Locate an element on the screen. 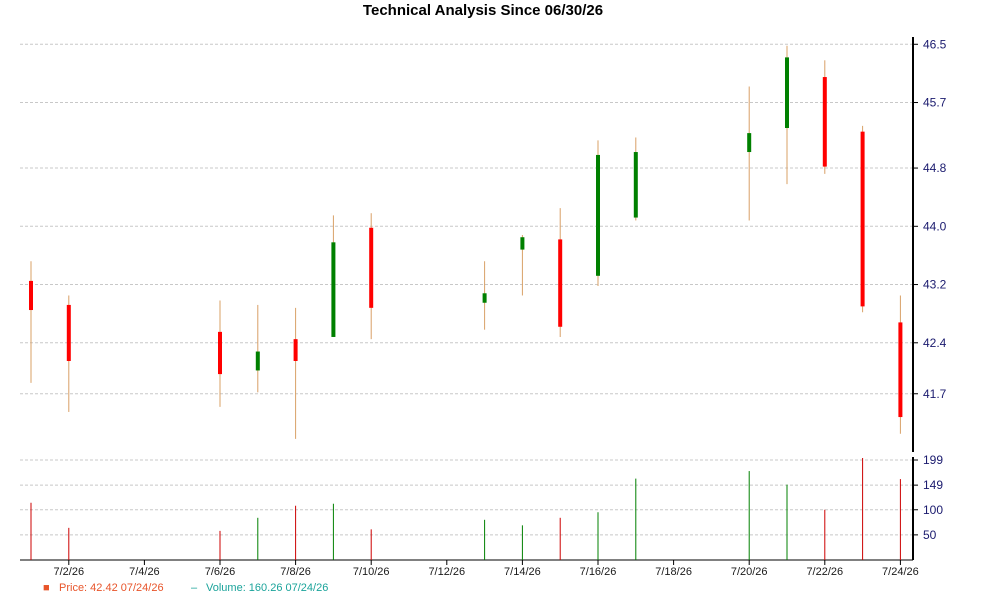 This screenshot has width=1000, height=605. x-tick-label: 7/16/26 is located at coordinates (598, 572).